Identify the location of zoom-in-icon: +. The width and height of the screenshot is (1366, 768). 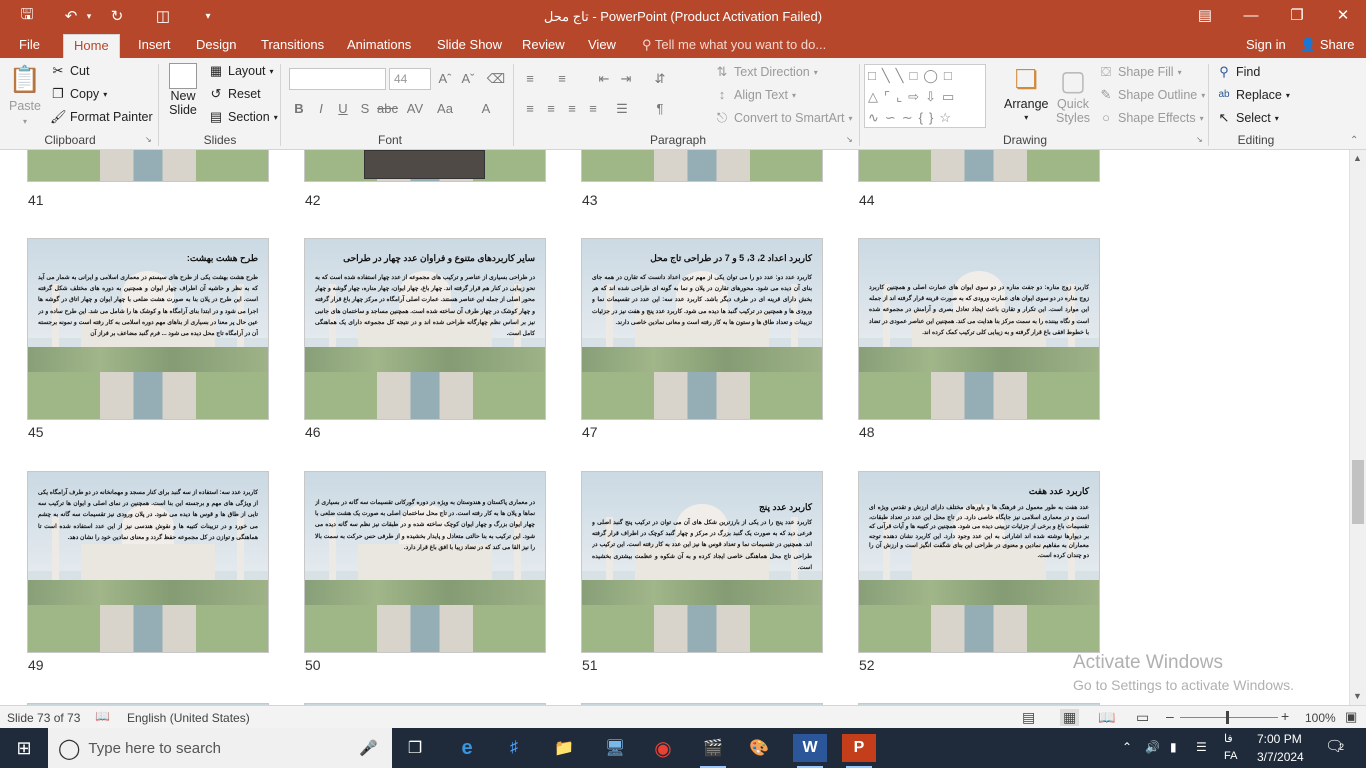
(1285, 716).